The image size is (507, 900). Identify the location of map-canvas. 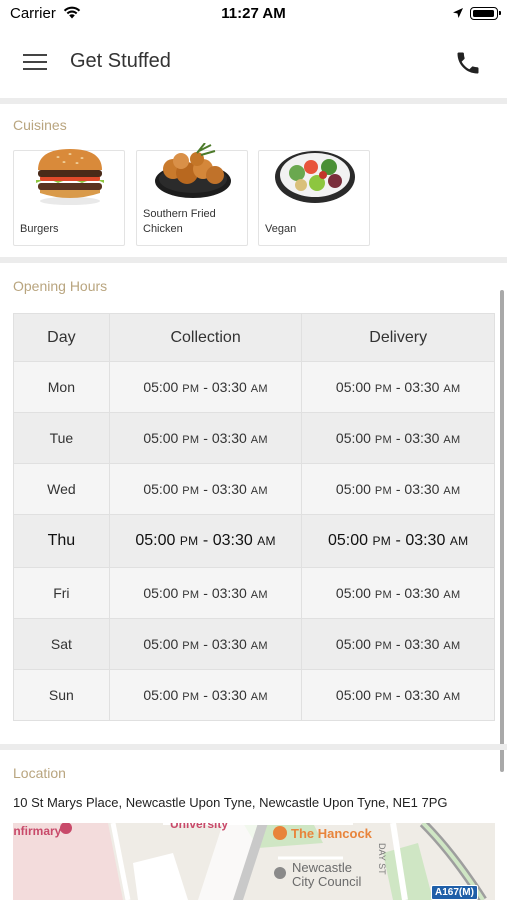
(254, 861).